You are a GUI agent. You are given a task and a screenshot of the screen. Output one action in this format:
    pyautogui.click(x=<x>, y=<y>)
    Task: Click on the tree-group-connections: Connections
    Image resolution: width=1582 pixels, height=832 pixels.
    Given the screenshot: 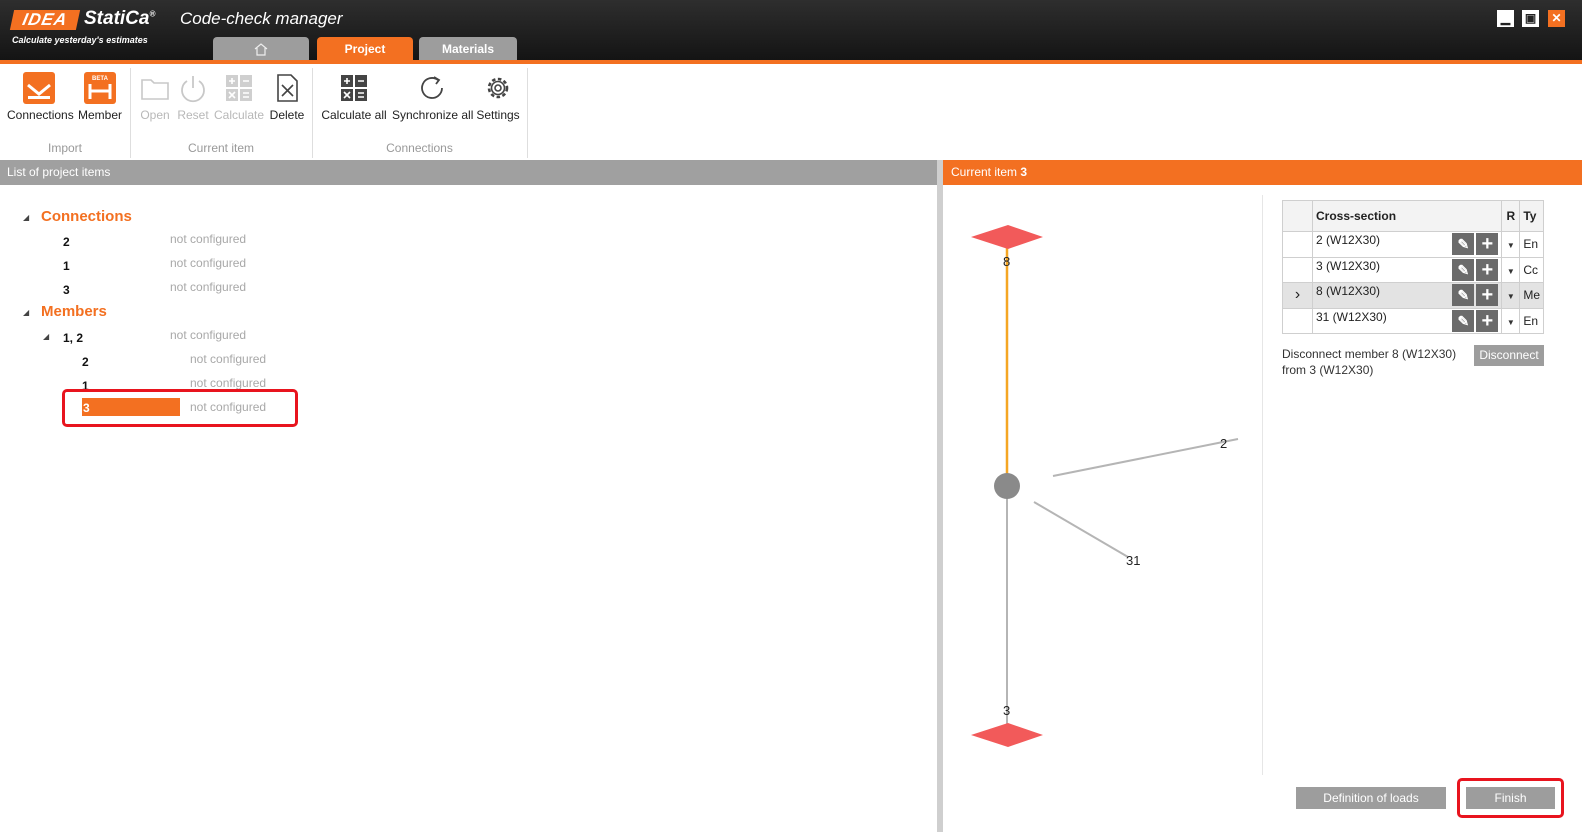 What is the action you would take?
    pyautogui.click(x=86, y=216)
    